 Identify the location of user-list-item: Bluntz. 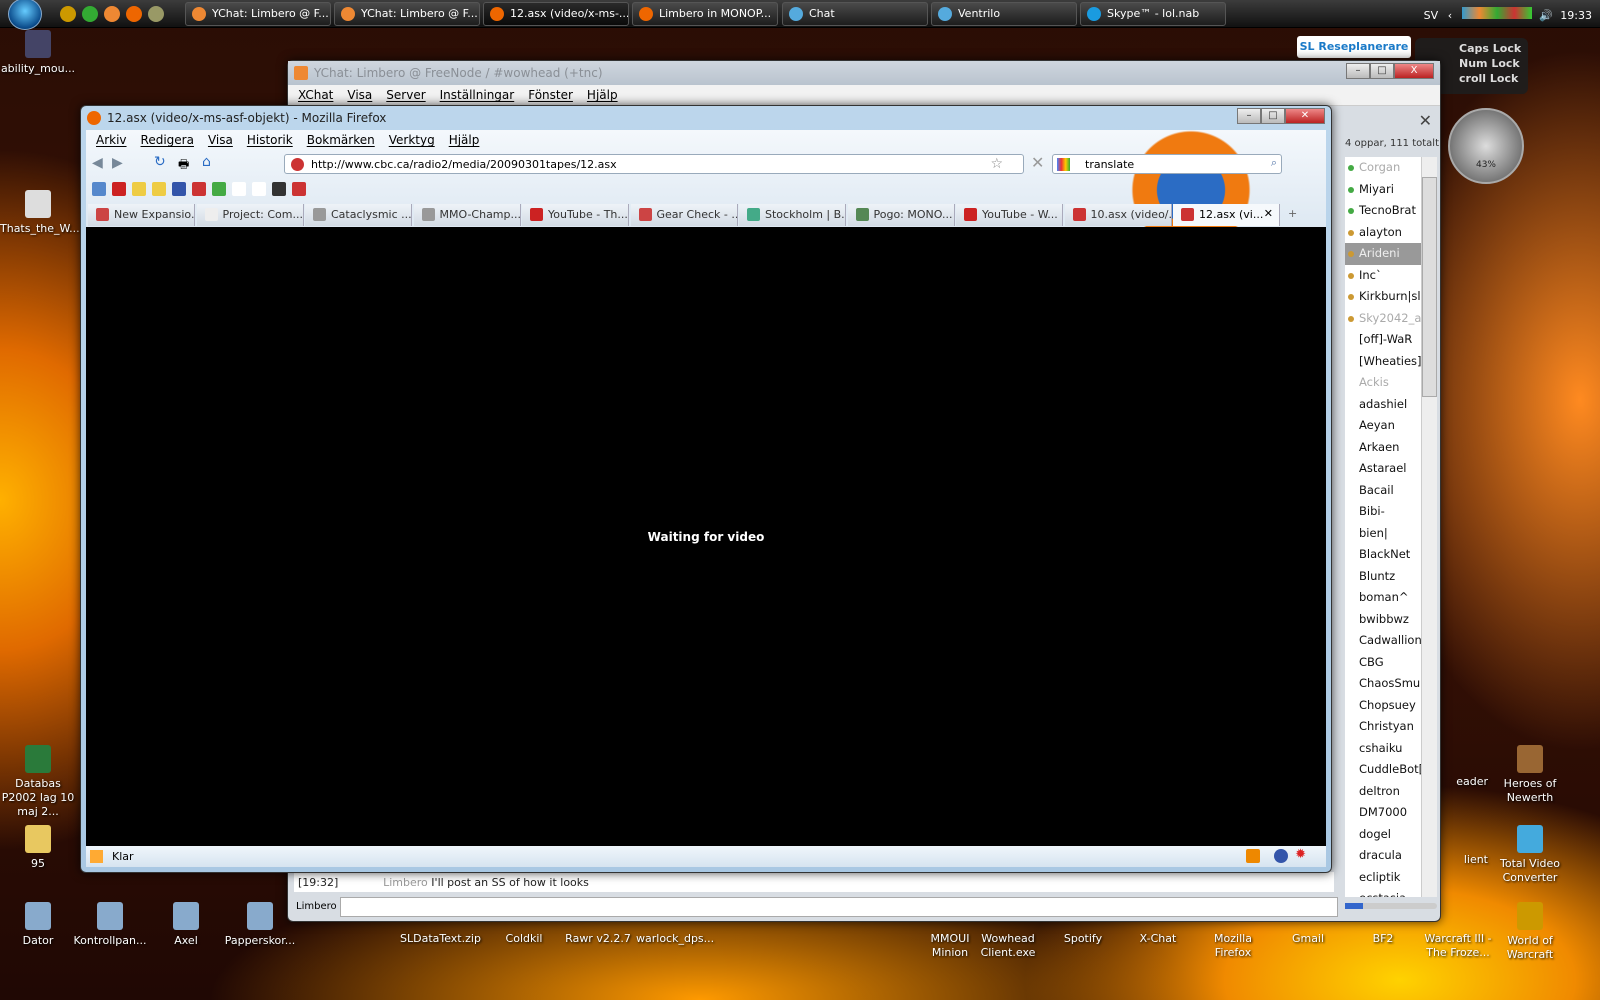
(1383, 577).